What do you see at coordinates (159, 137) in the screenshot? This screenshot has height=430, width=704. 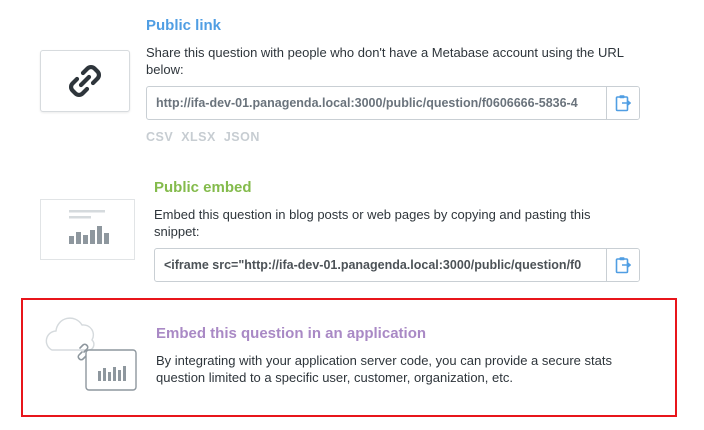 I see `format-csv-link: CSV` at bounding box center [159, 137].